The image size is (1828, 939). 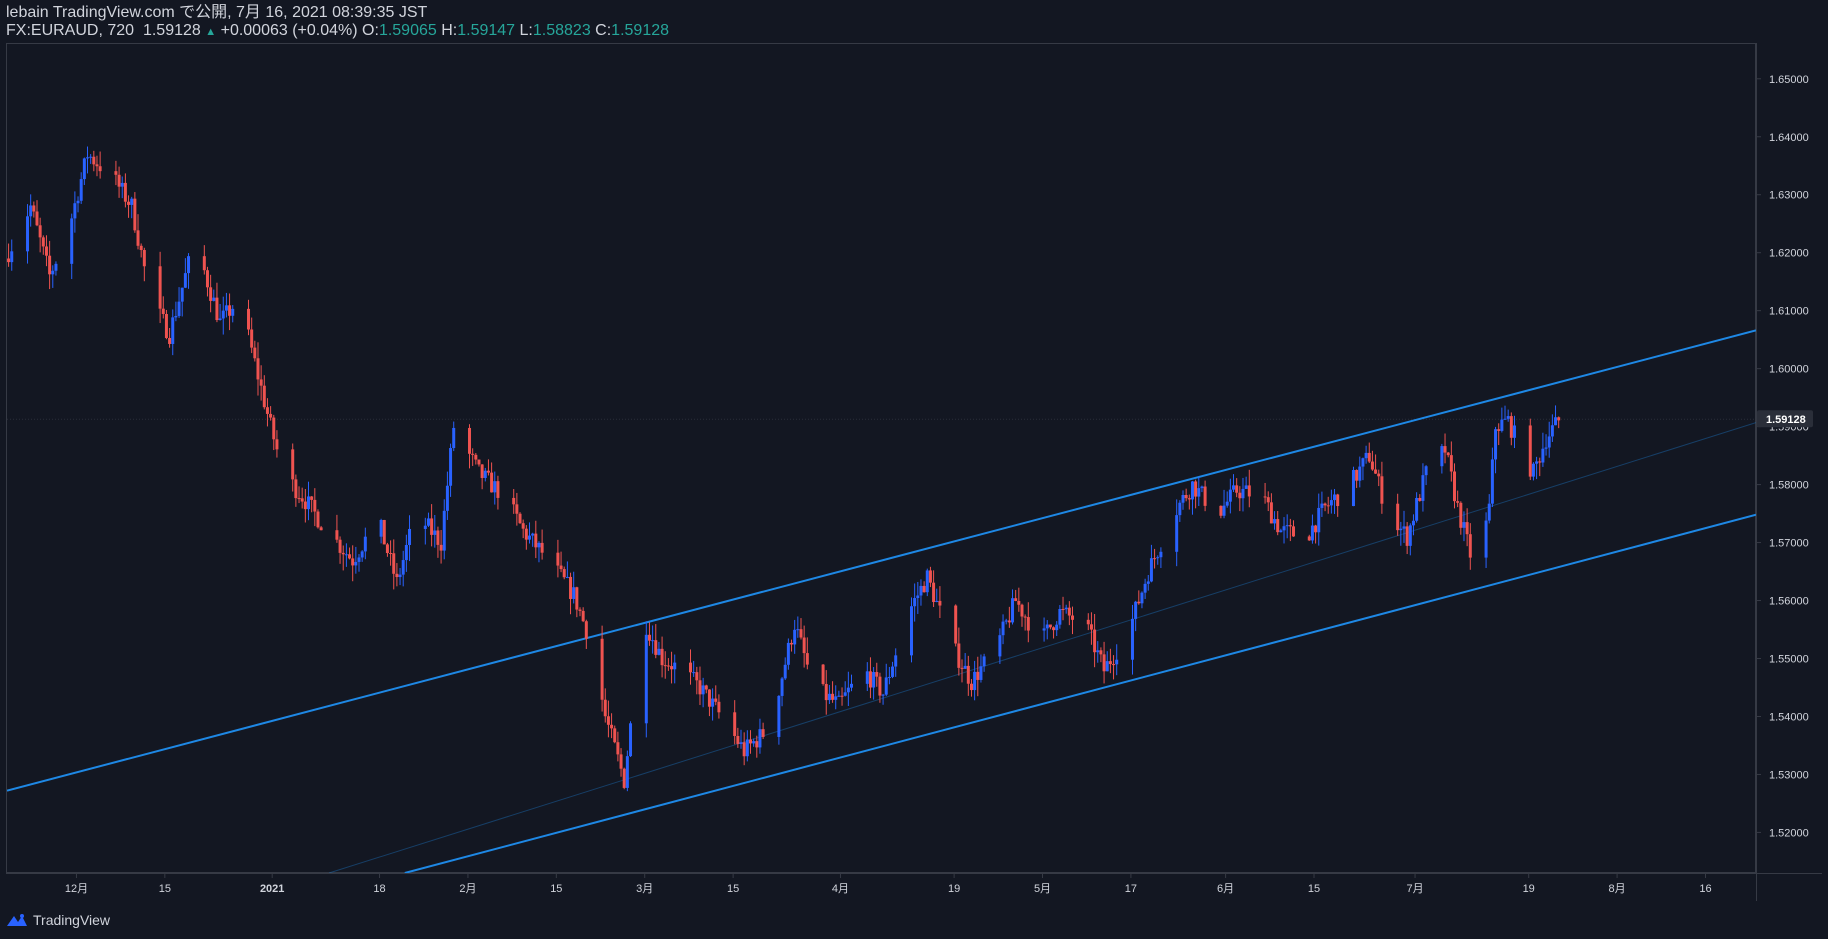 I want to click on x-tick-label: 6月, so click(x=1225, y=889).